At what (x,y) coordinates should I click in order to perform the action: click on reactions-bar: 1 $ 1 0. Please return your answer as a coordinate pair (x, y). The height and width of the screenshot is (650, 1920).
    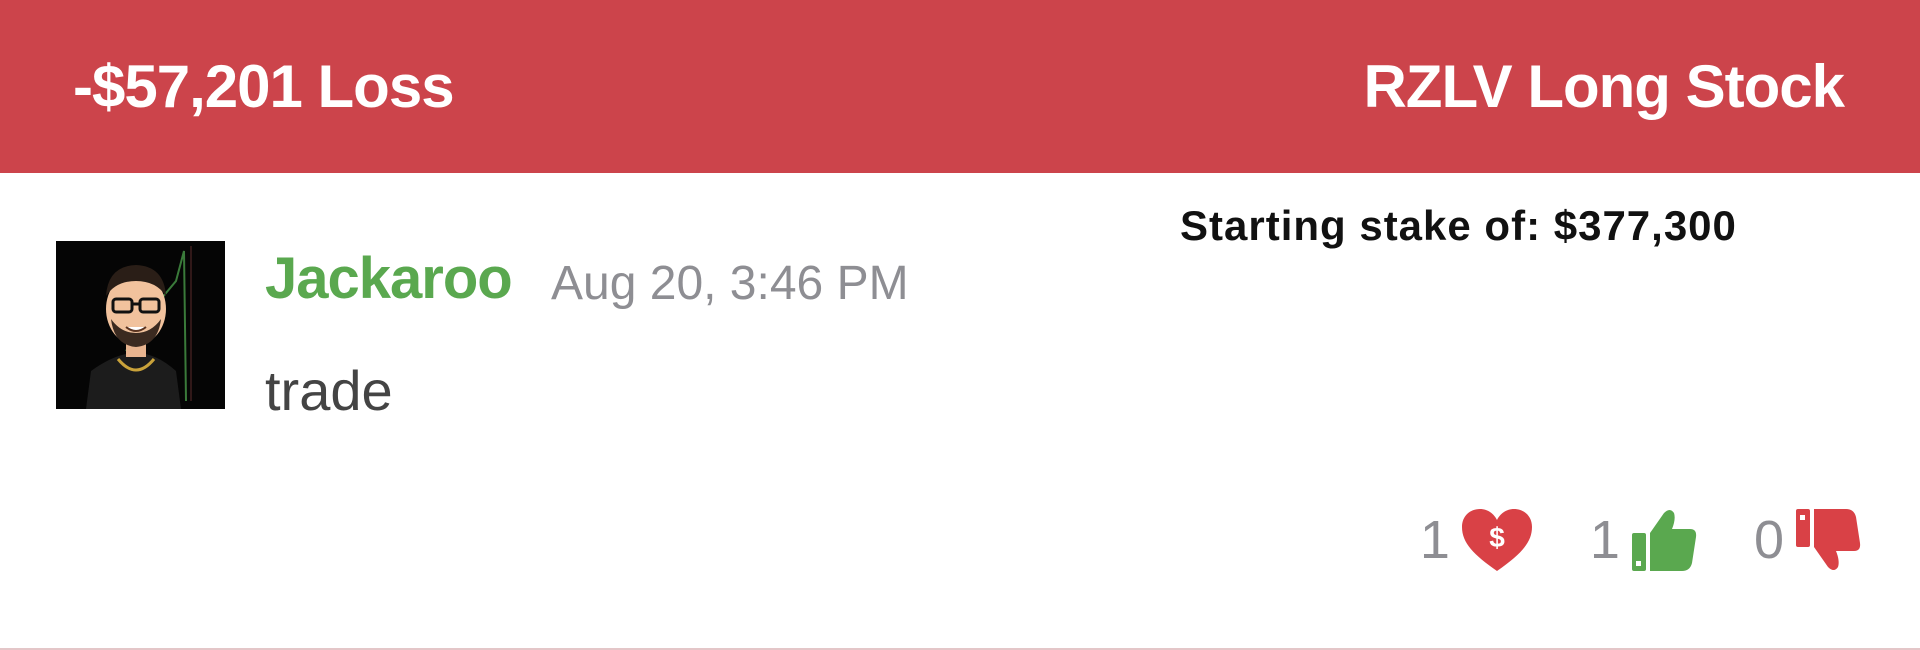
    Looking at the image, I should click on (1613, 540).